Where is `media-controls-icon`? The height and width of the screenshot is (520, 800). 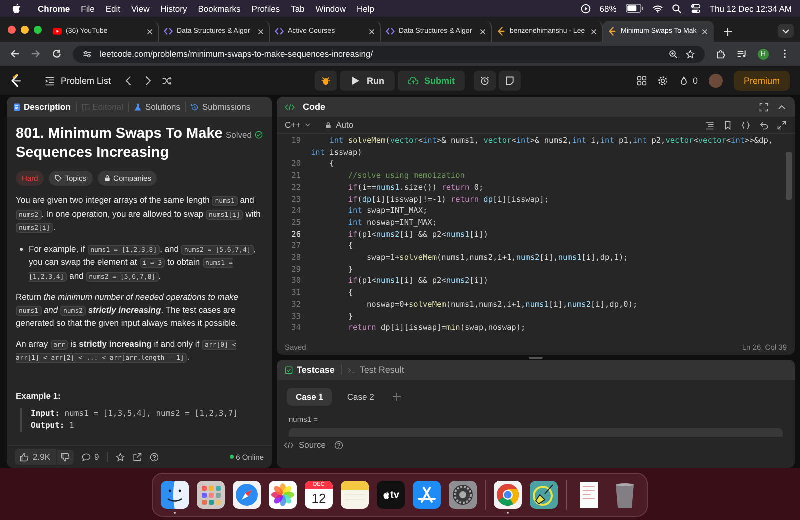
media-controls-icon is located at coordinates (742, 54).